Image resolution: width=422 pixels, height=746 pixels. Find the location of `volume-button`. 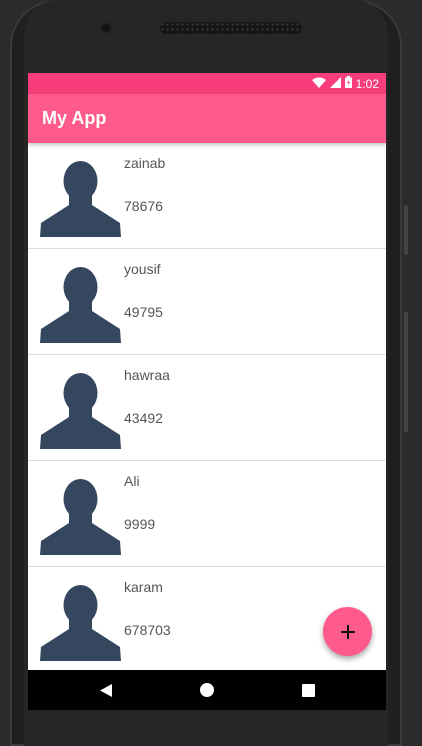

volume-button is located at coordinates (406, 230).